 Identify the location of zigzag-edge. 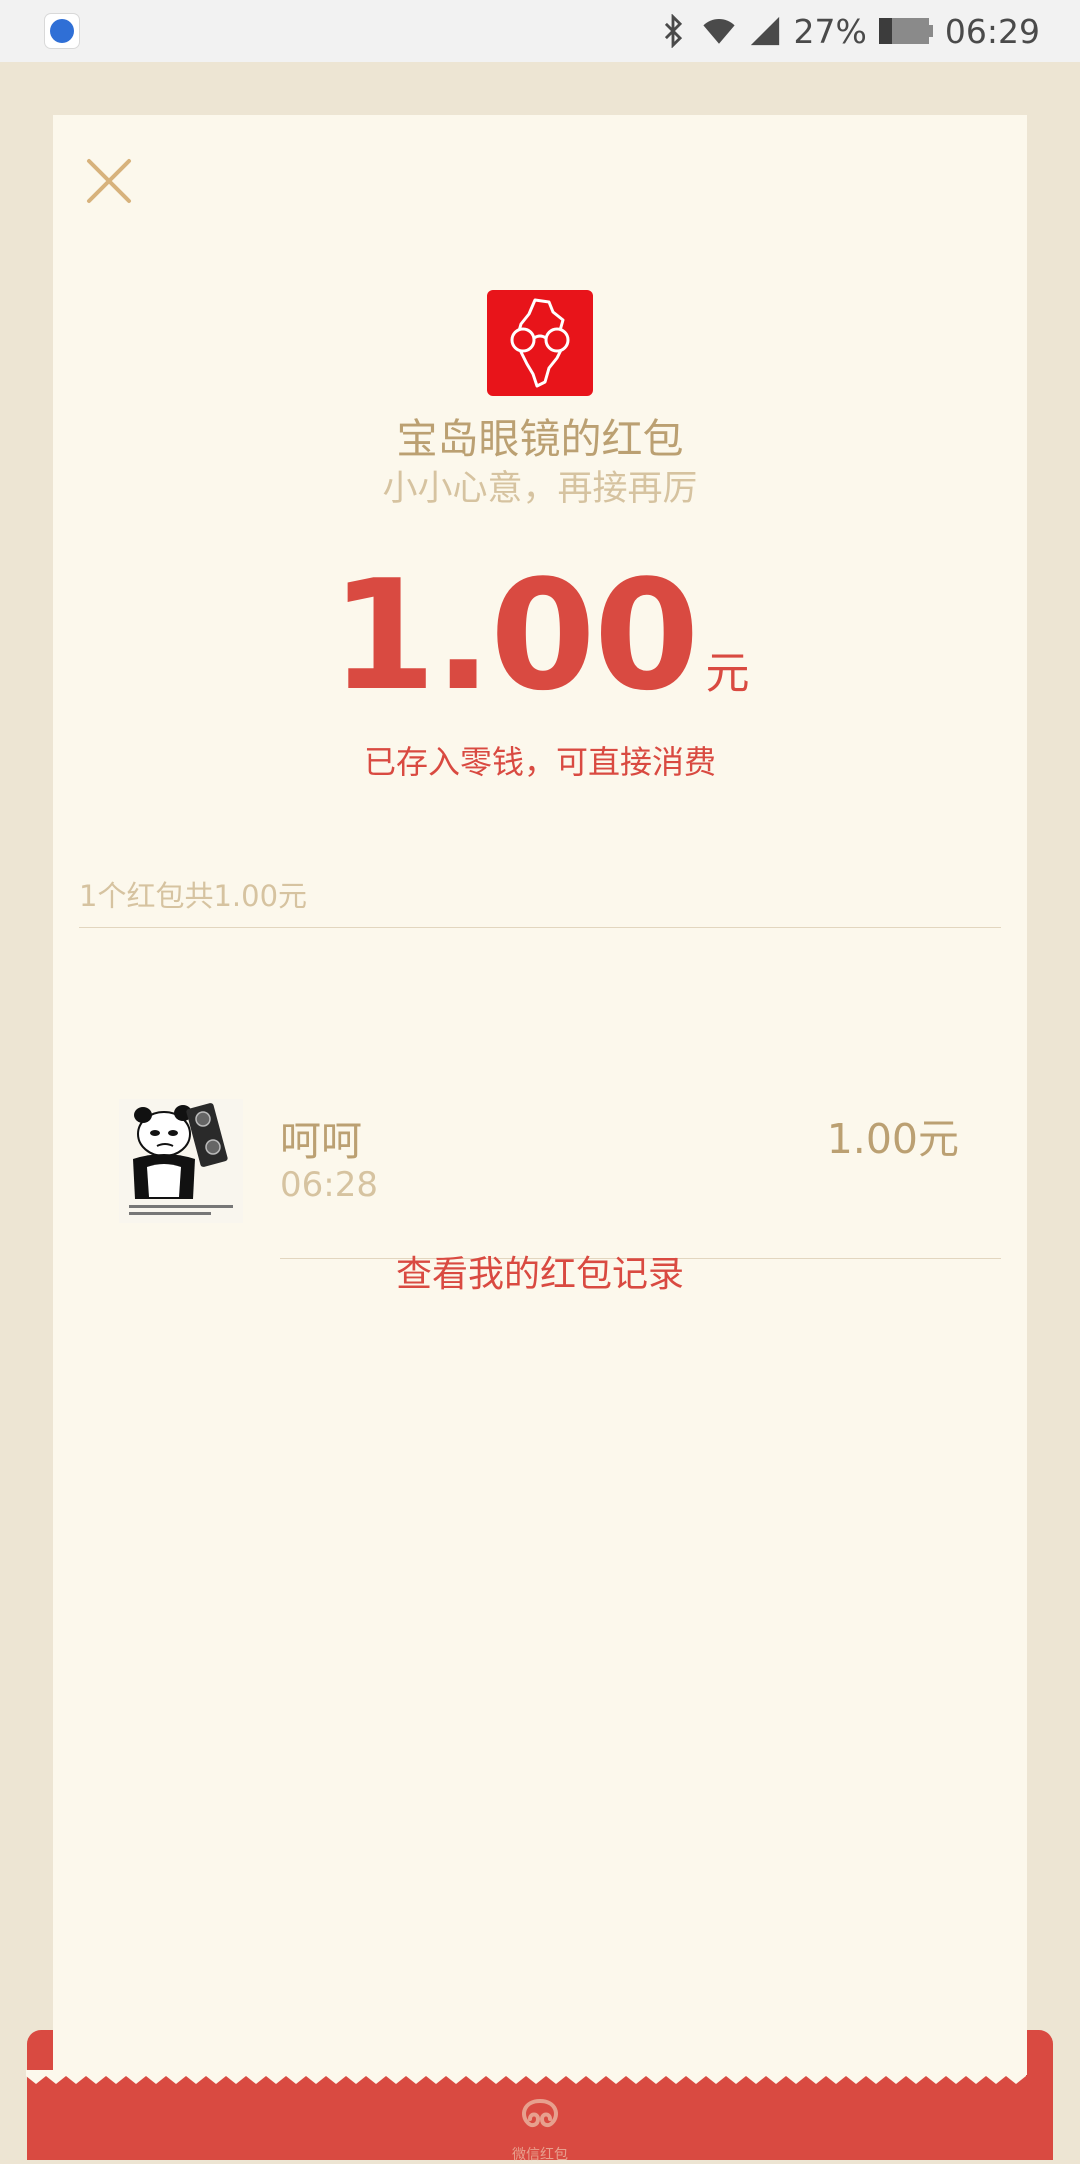
(526, 2077).